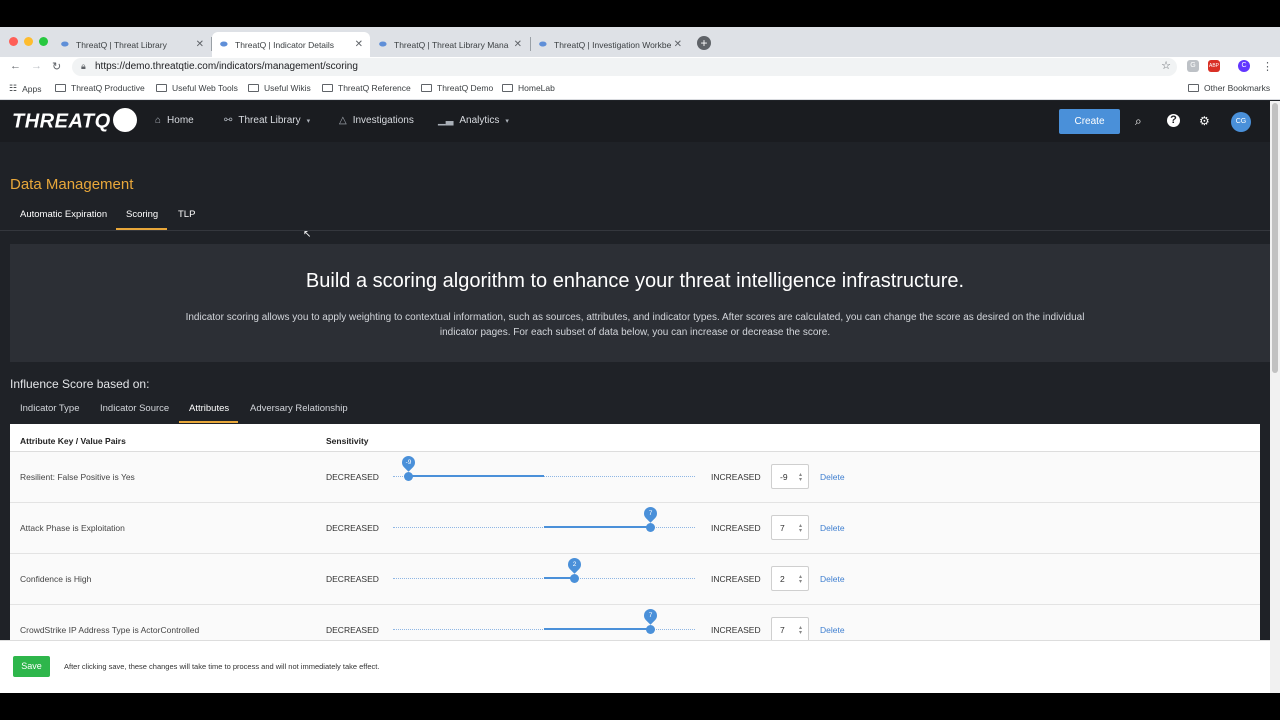 This screenshot has height=720, width=1280. What do you see at coordinates (473, 120) in the screenshot?
I see `nav-analytics: ▁▃ Analytics ▾` at bounding box center [473, 120].